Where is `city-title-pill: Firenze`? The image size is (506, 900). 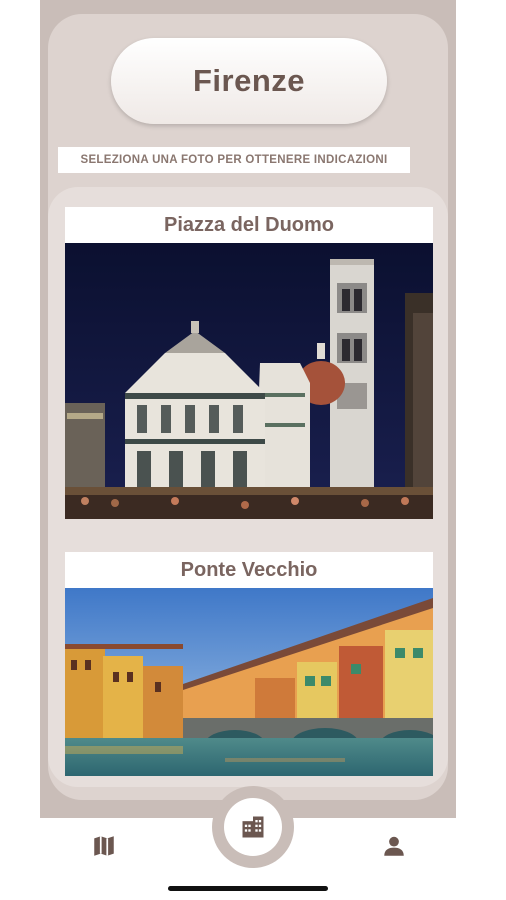
city-title-pill: Firenze is located at coordinates (249, 81).